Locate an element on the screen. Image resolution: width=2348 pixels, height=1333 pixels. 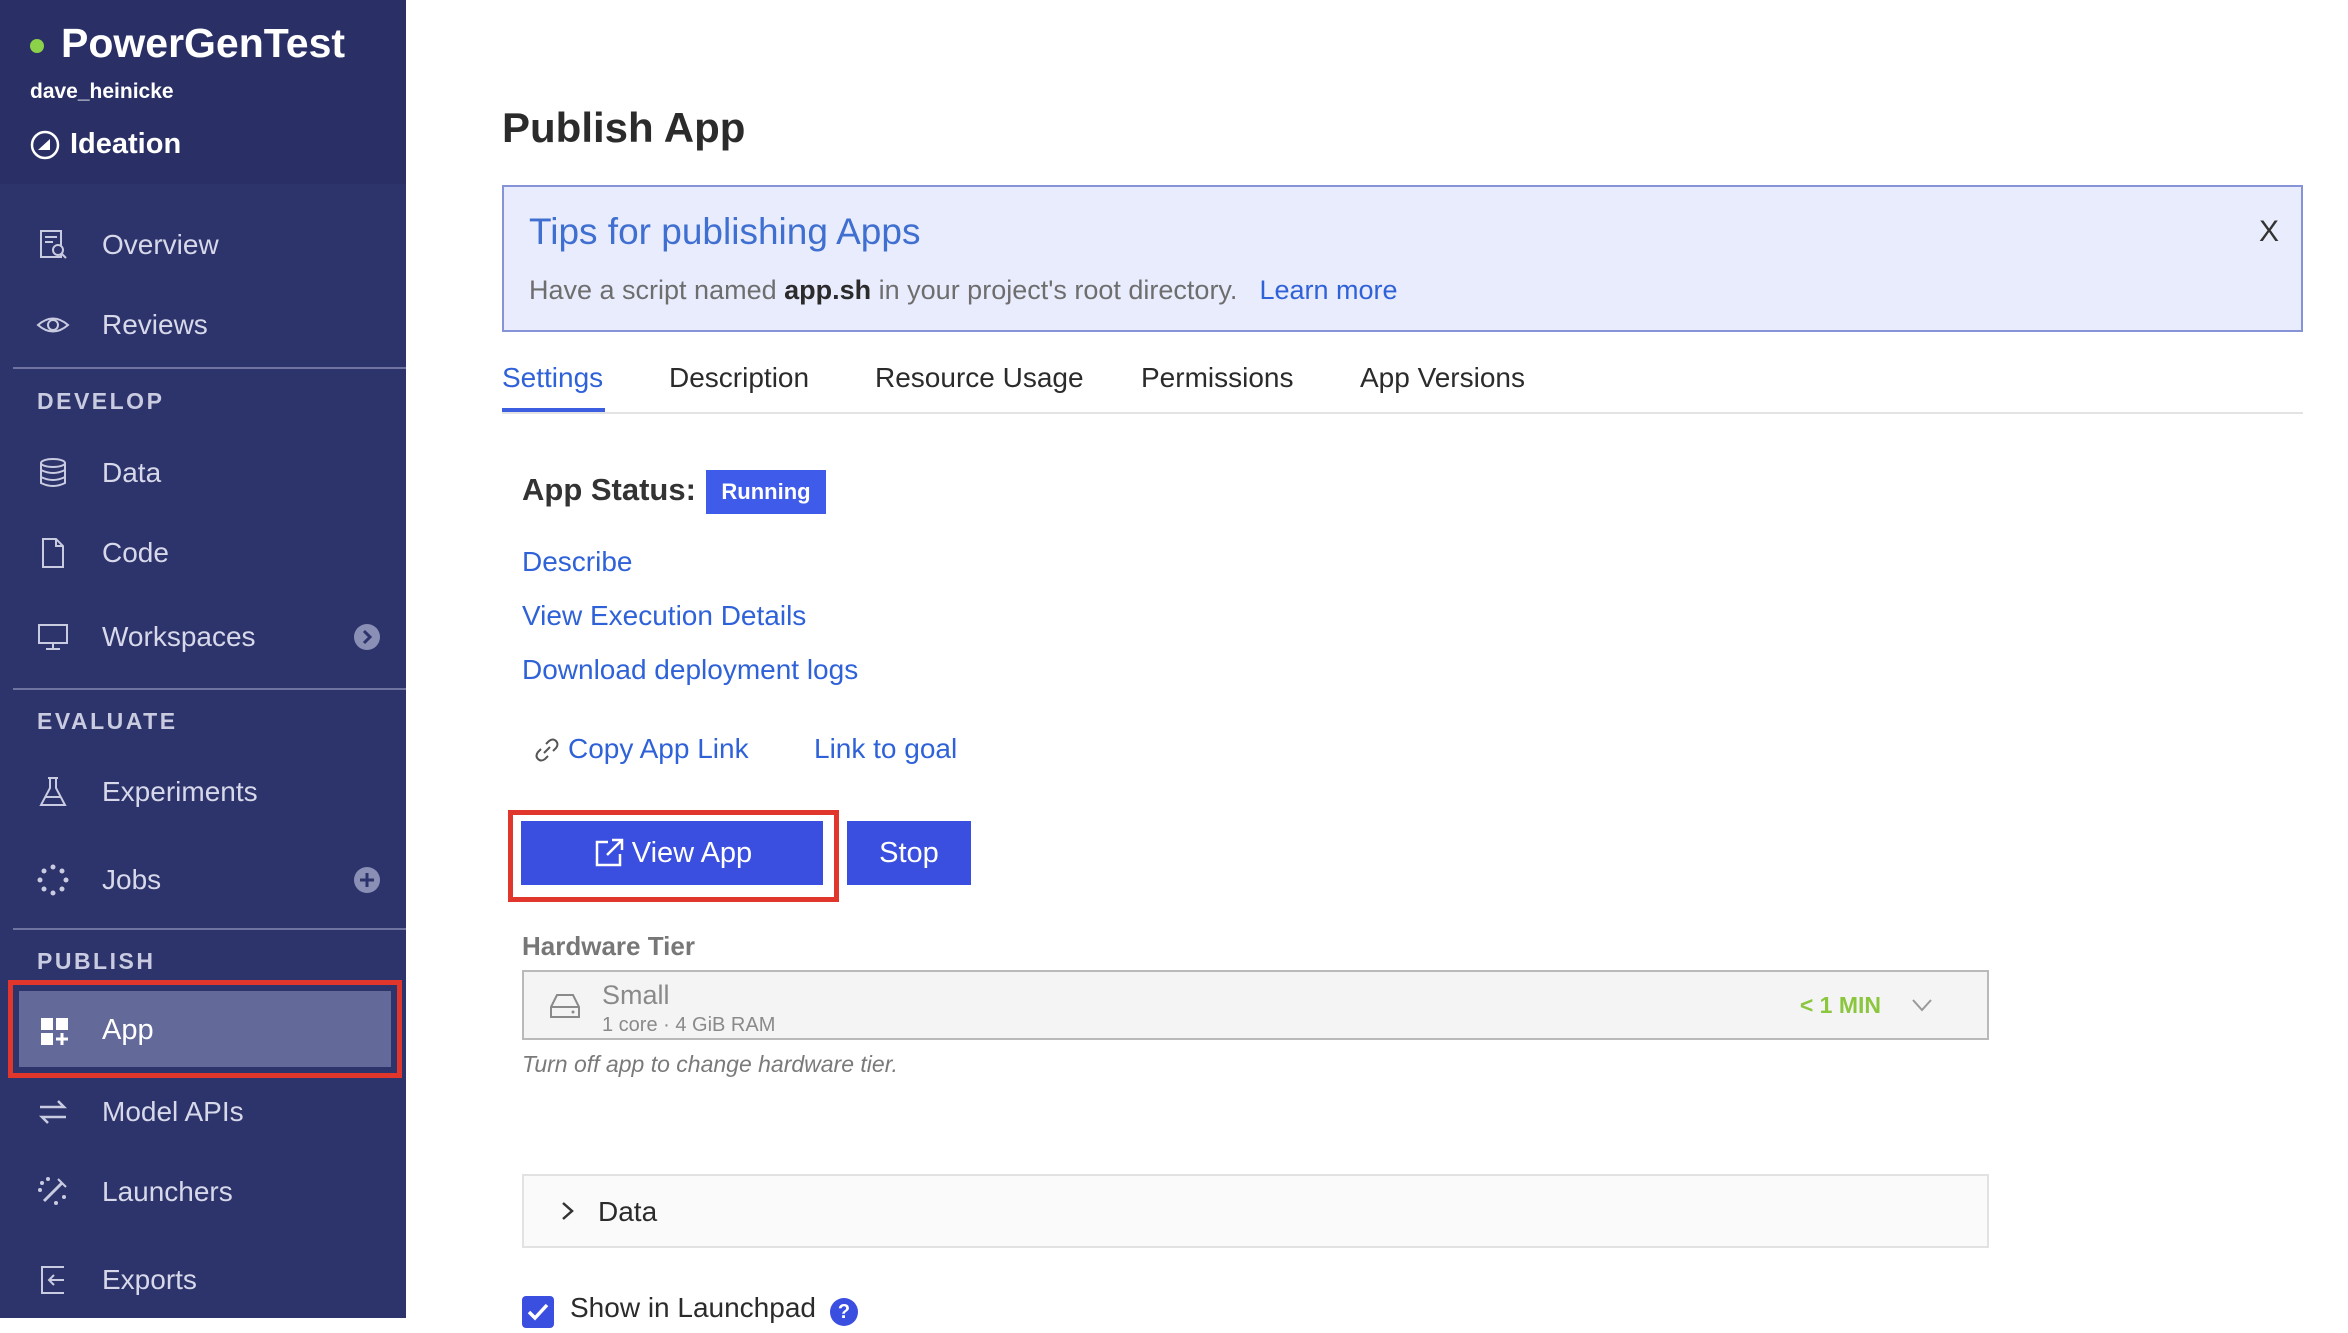
sidebar-item-label: Exports is located at coordinates (149, 1279).